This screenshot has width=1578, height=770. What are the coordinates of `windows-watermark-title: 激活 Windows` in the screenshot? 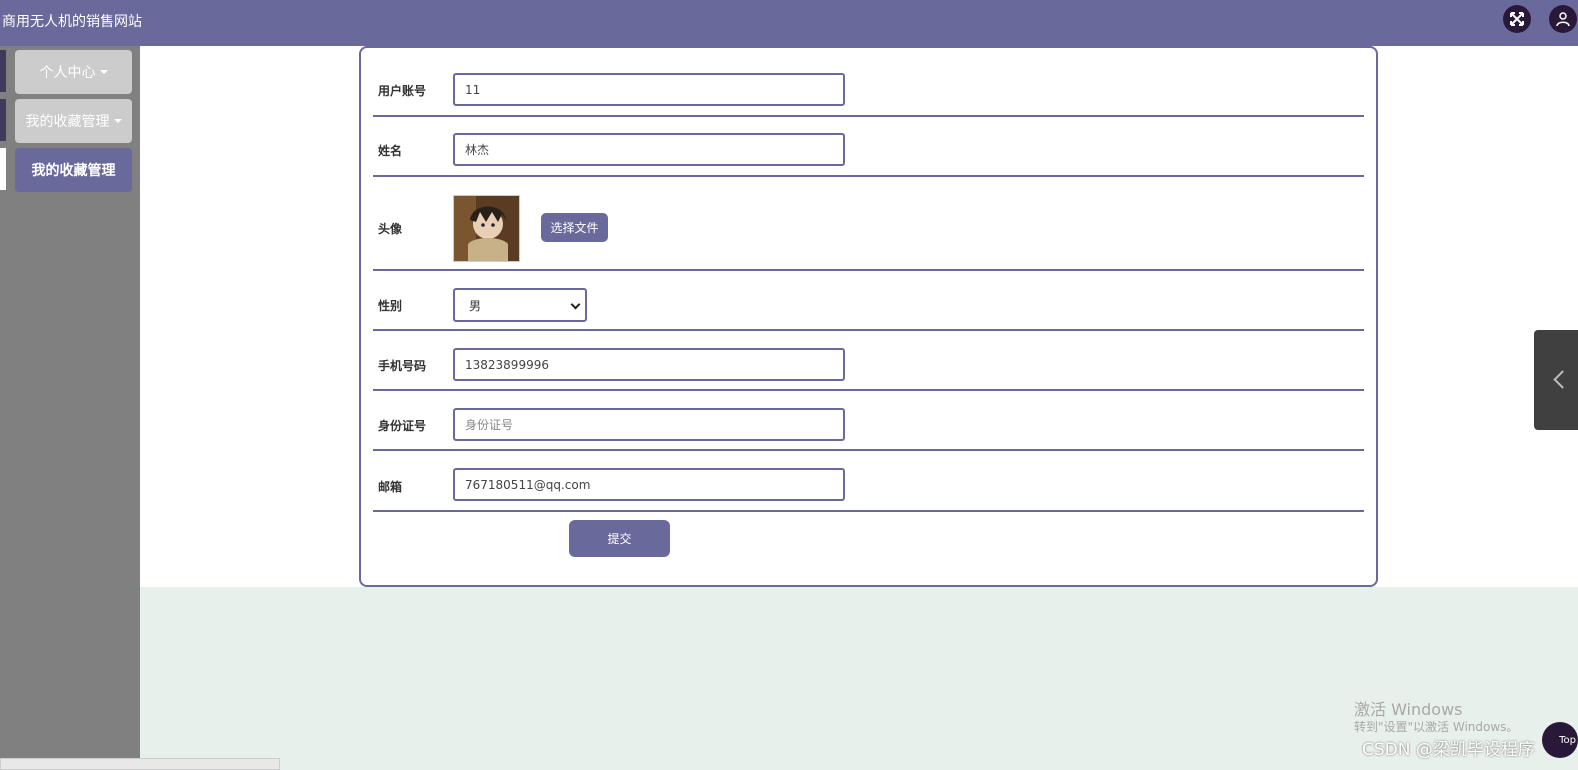 It's located at (1408, 709).